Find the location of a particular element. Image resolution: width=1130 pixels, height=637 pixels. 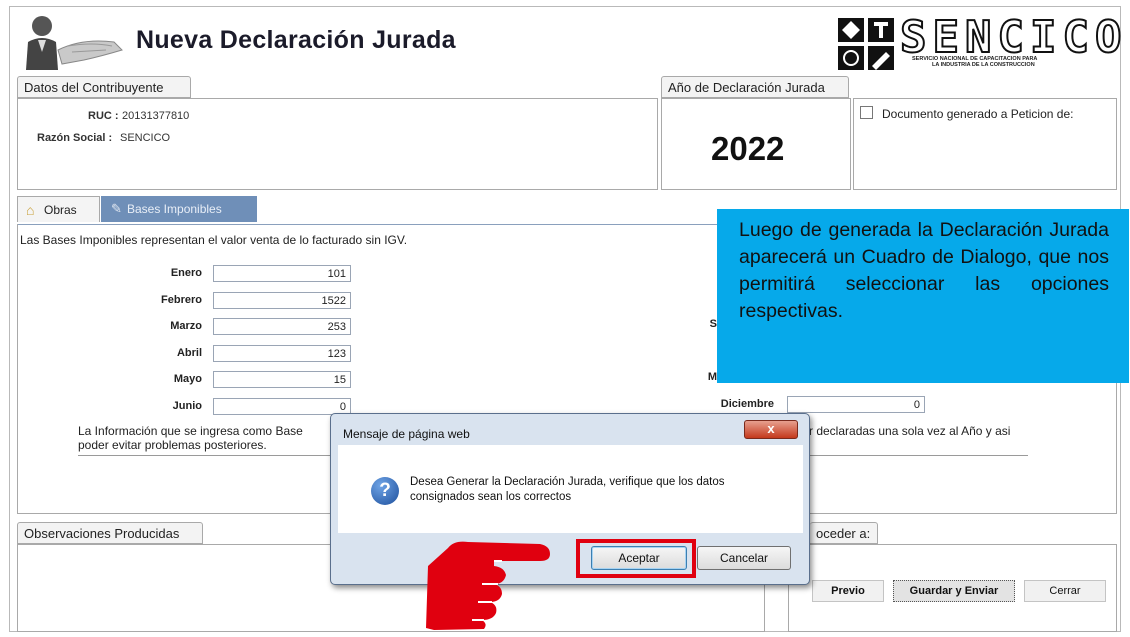

razon-social-value: SENCICO is located at coordinates (145, 138).